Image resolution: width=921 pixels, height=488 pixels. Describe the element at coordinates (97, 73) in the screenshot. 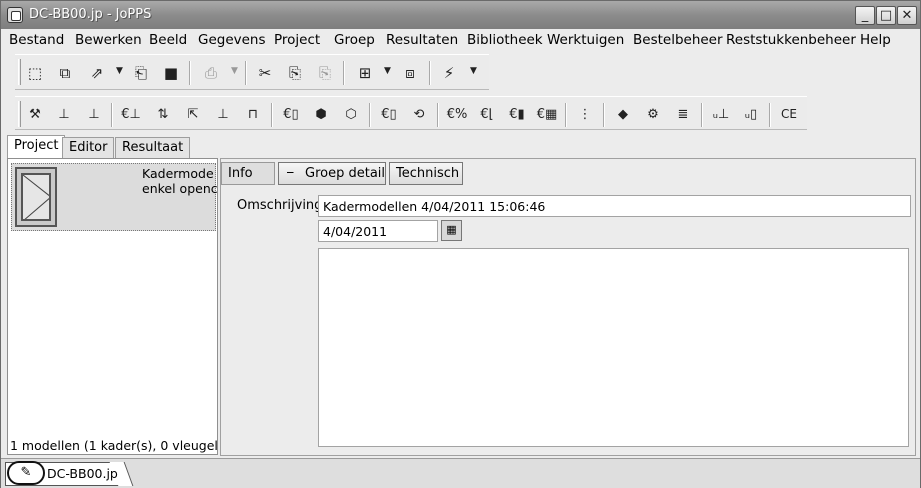

I see `open-icon: ⇗` at that location.